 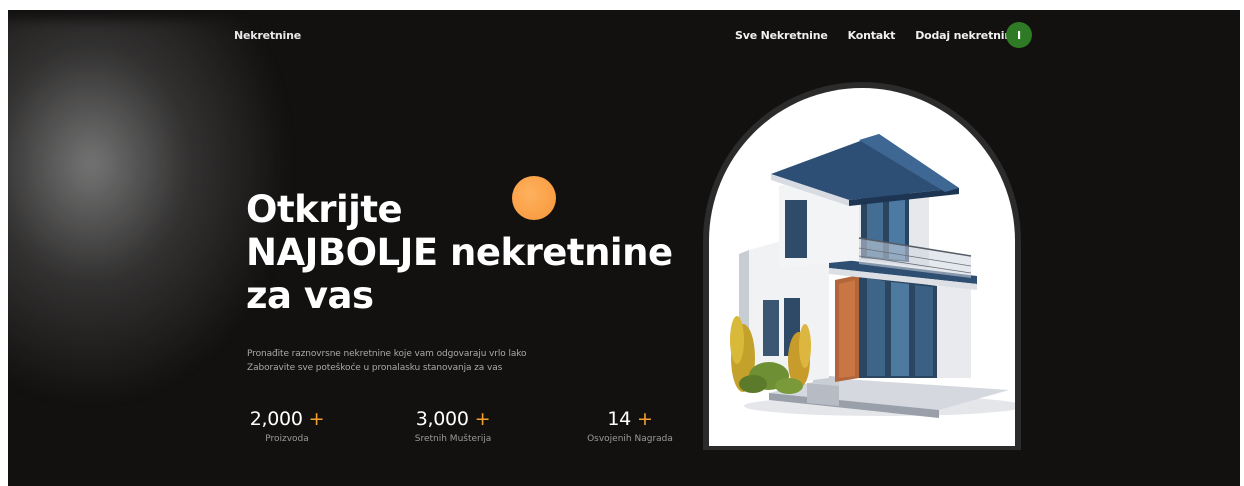 What do you see at coordinates (630, 439) in the screenshot?
I see `stat-label: Osvojenih Nagrada` at bounding box center [630, 439].